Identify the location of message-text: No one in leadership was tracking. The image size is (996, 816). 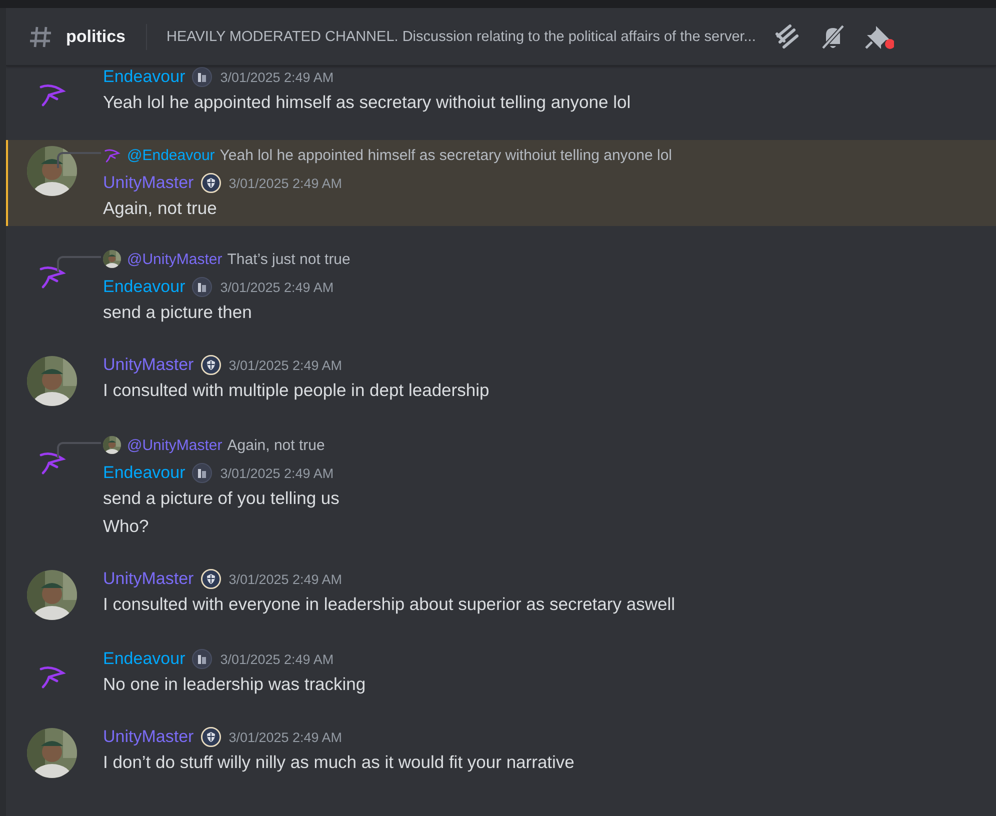
(234, 684).